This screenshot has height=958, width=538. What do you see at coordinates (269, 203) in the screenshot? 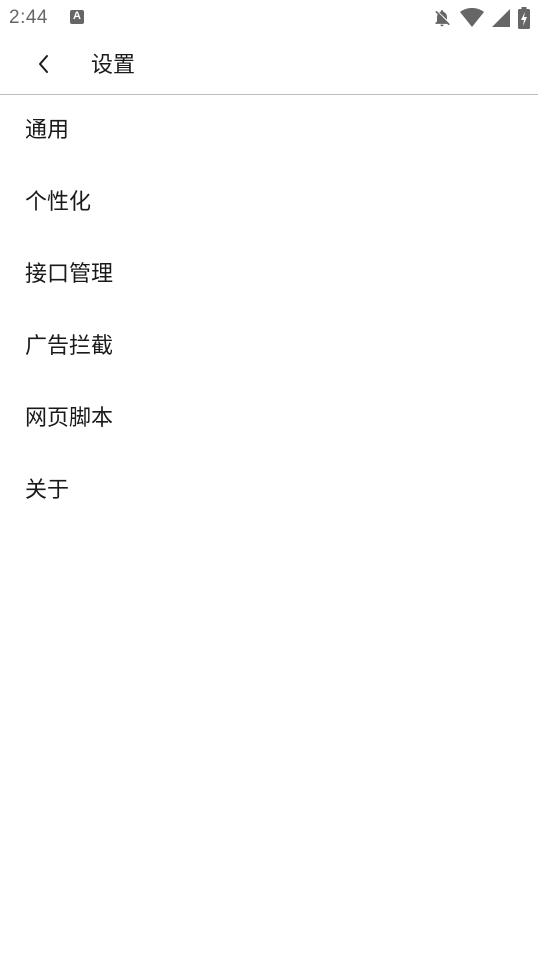
I see `settings-item-personalization: 个性化` at bounding box center [269, 203].